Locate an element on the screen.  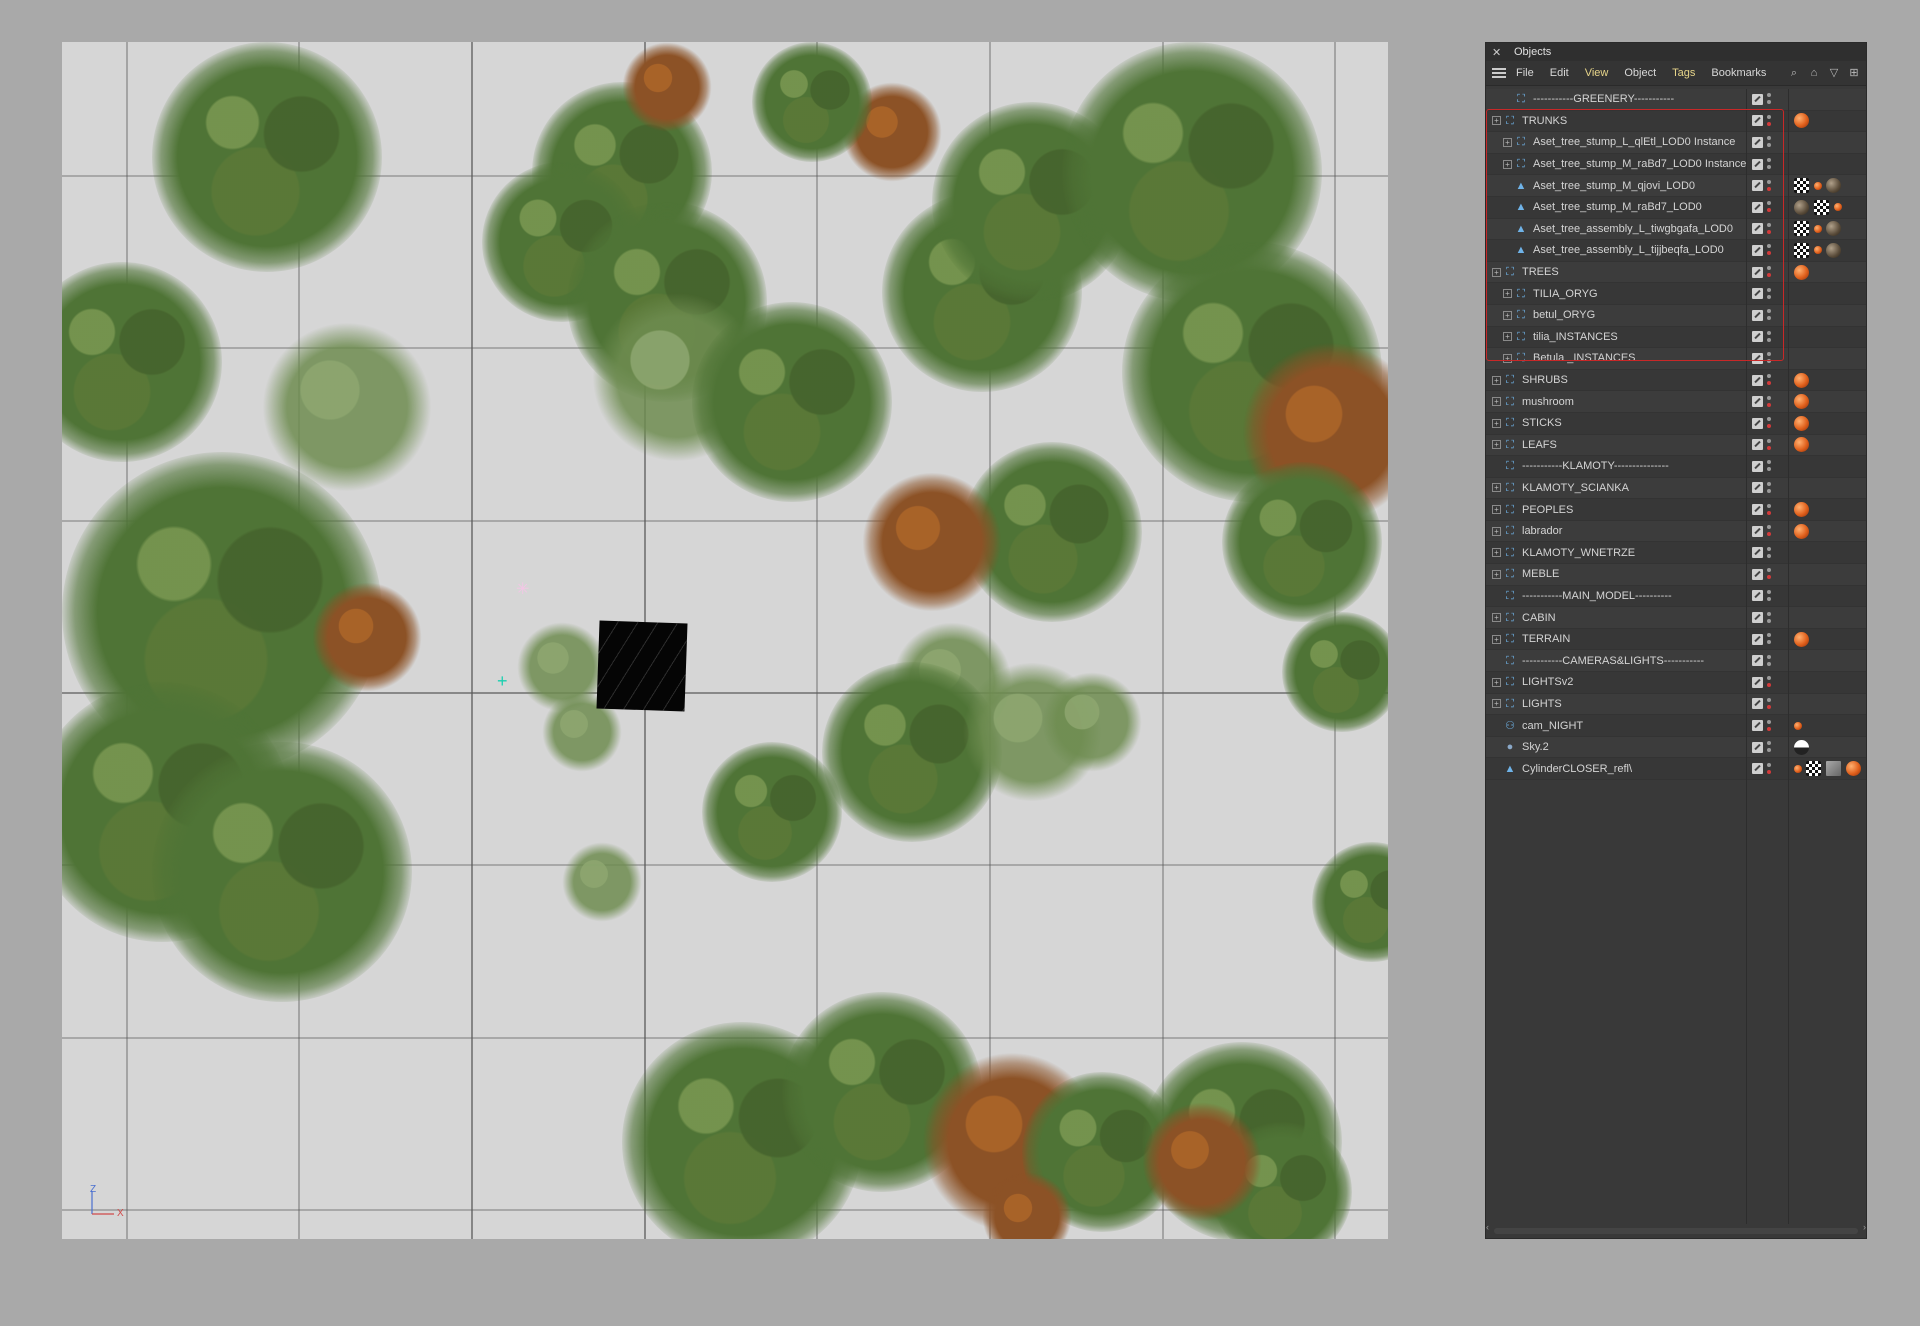
object-row: ⛶ -----------KLAMOTY--------------- is located at coordinates (1676, 467).